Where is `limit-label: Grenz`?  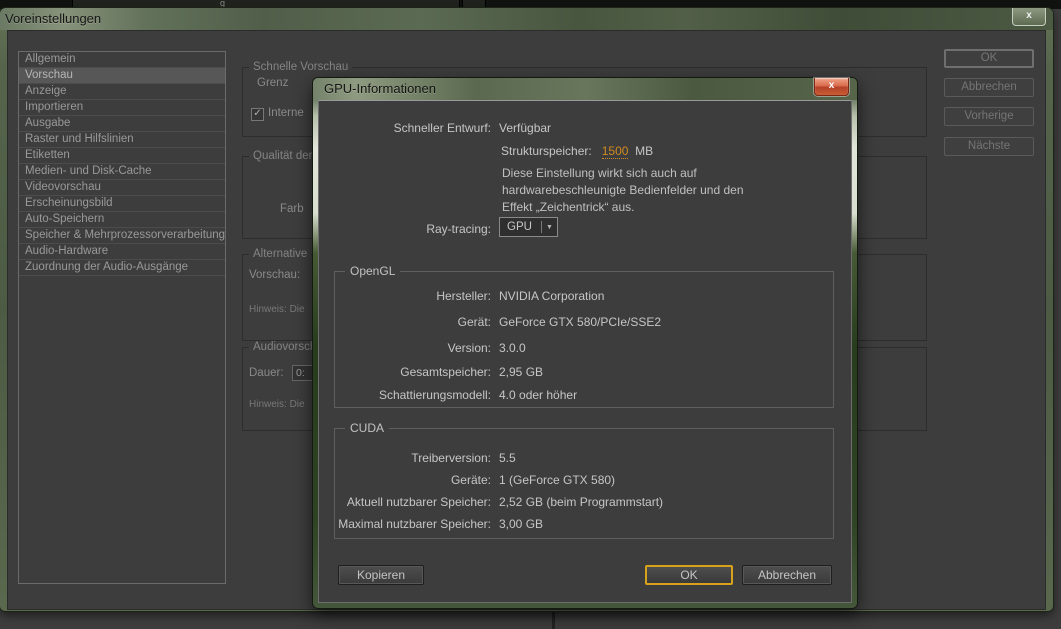
limit-label: Grenz is located at coordinates (273, 83).